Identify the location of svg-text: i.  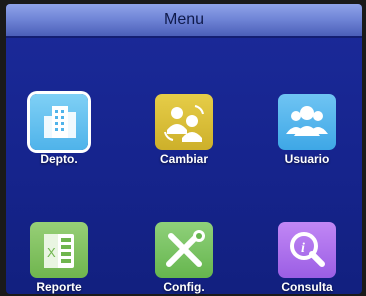
(303, 248).